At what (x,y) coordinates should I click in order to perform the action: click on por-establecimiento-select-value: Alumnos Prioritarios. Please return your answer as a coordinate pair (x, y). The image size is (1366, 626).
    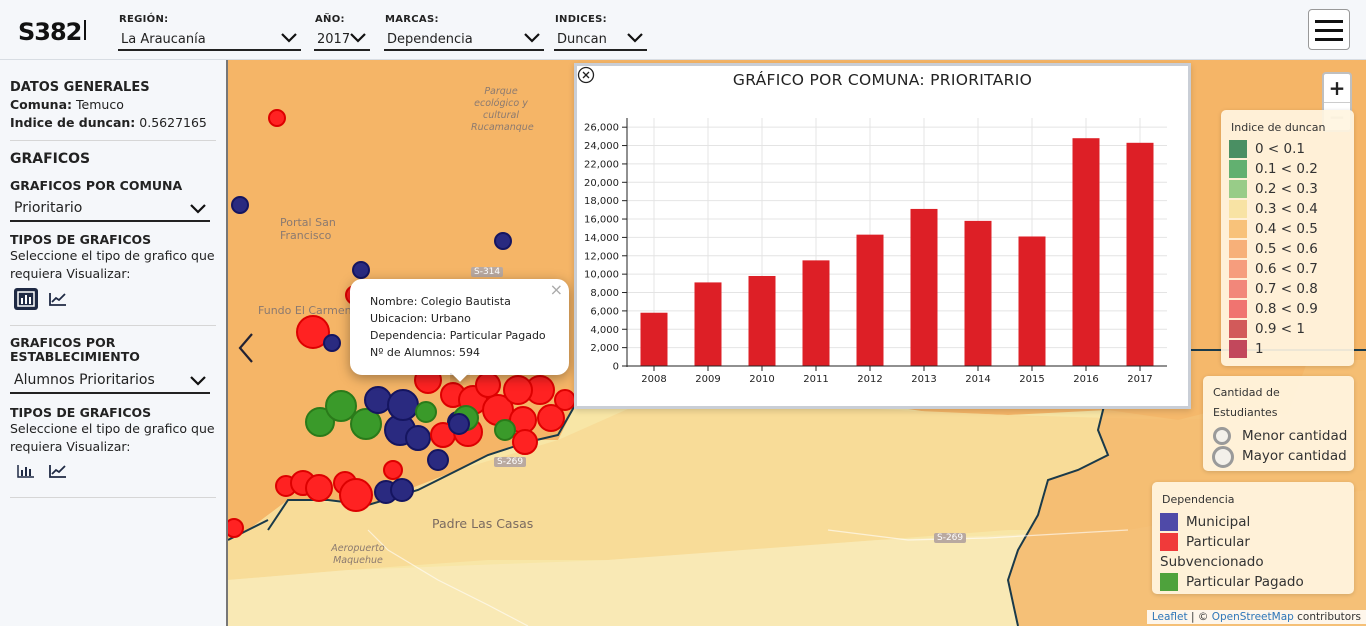
    Looking at the image, I should click on (84, 380).